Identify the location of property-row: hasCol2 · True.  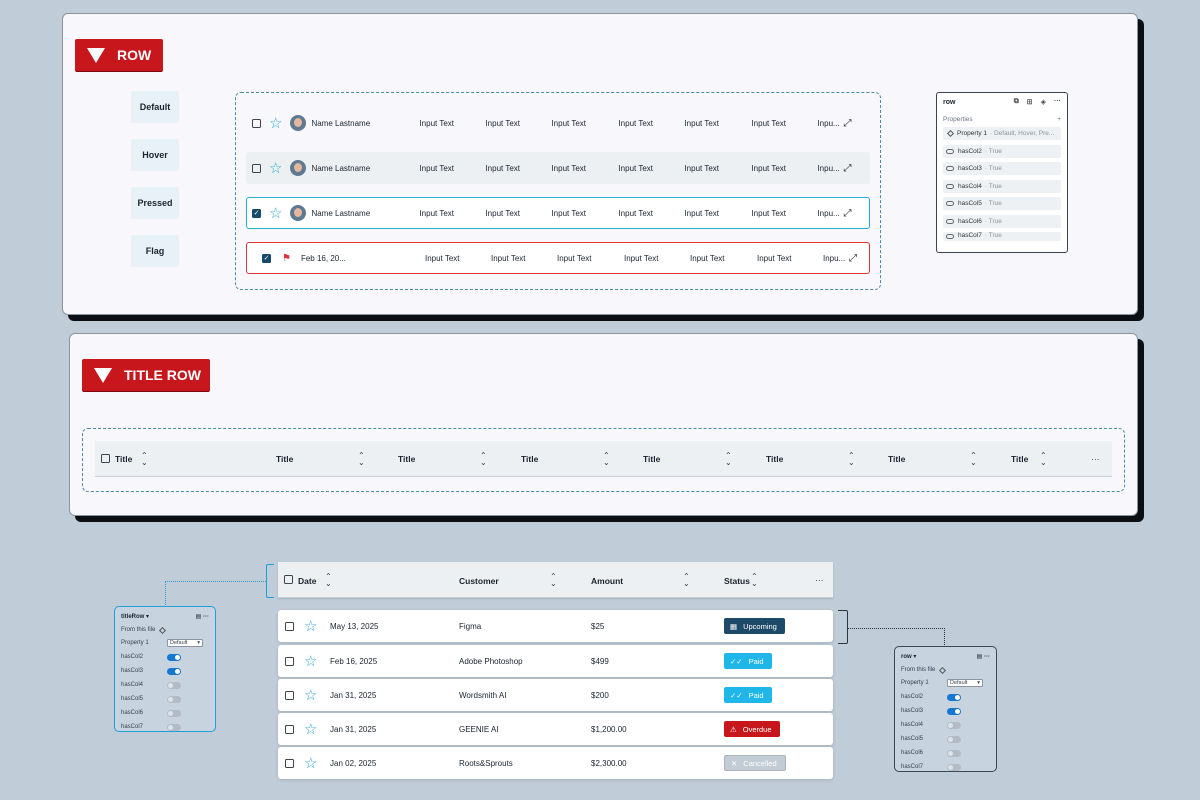
(1002, 151).